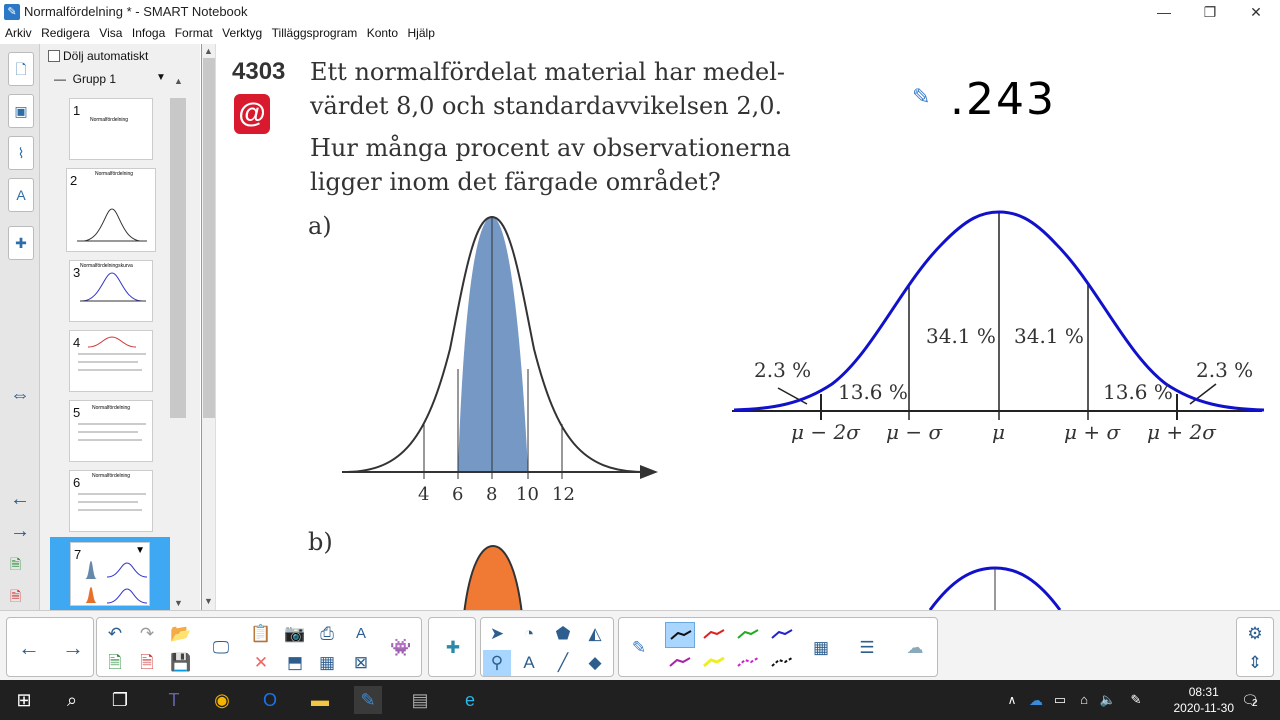 The width and height of the screenshot is (1280, 720). Describe the element at coordinates (748, 635) in the screenshot. I see `pen-green-button` at that location.